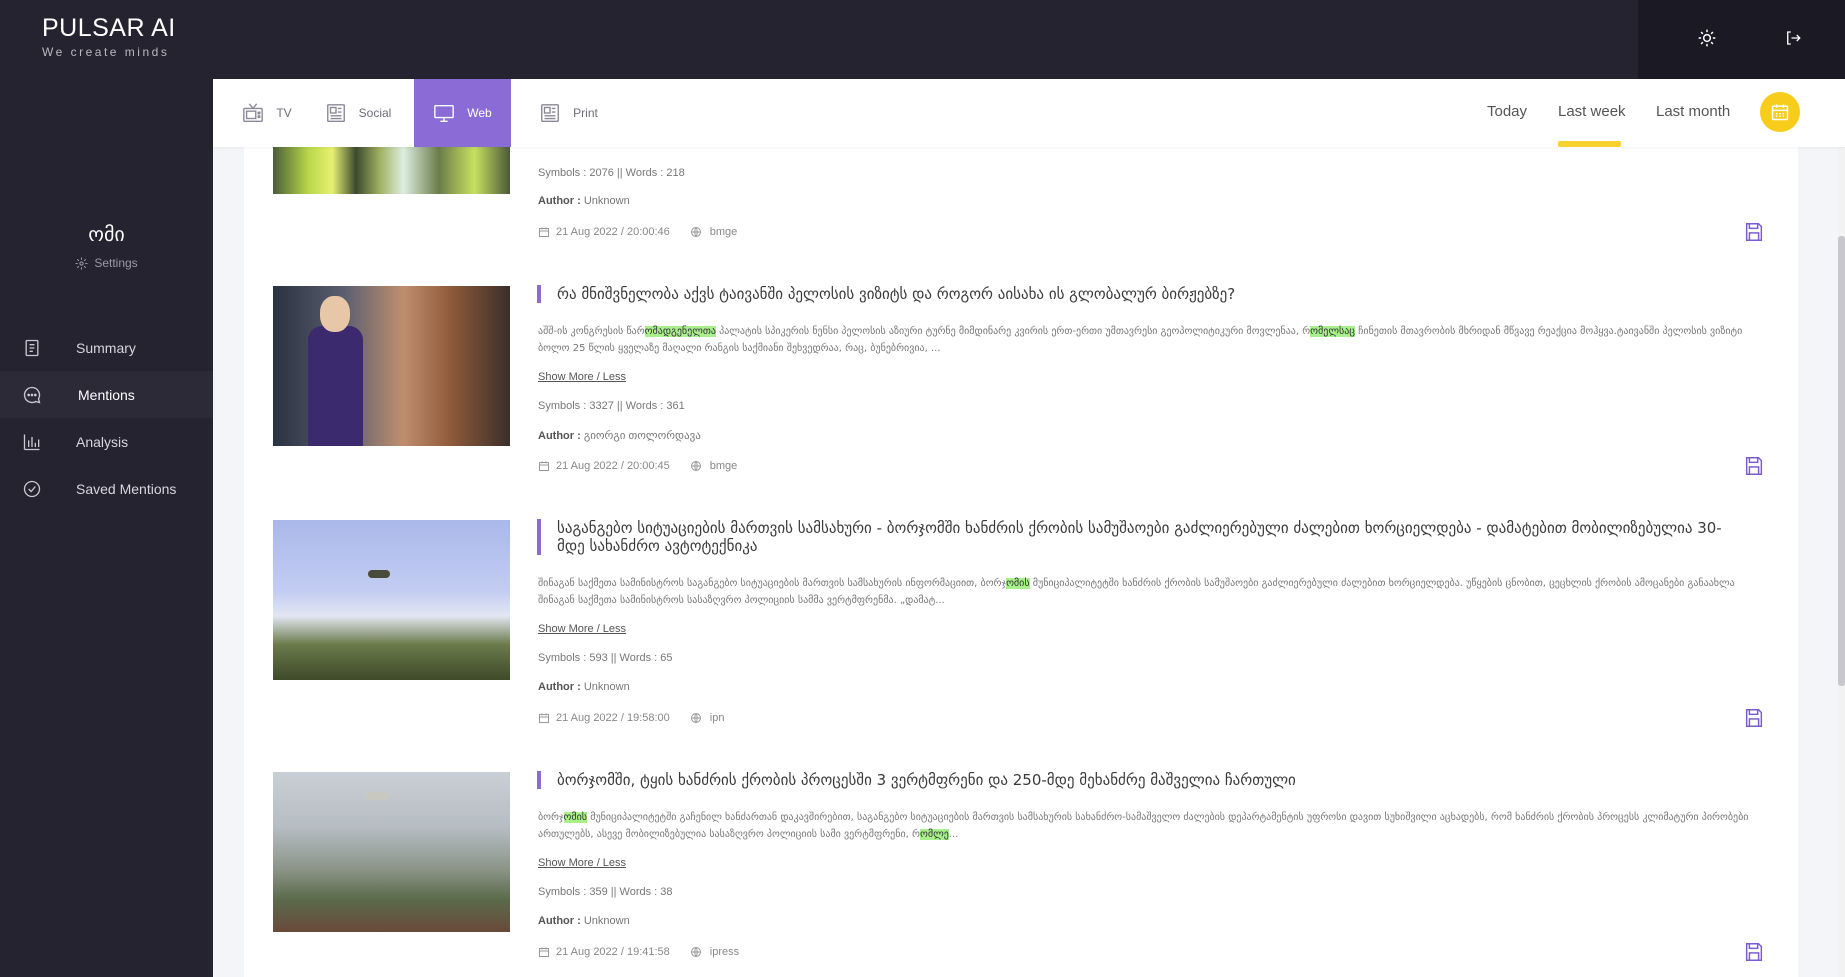  I want to click on tab-print: Print, so click(568, 113).